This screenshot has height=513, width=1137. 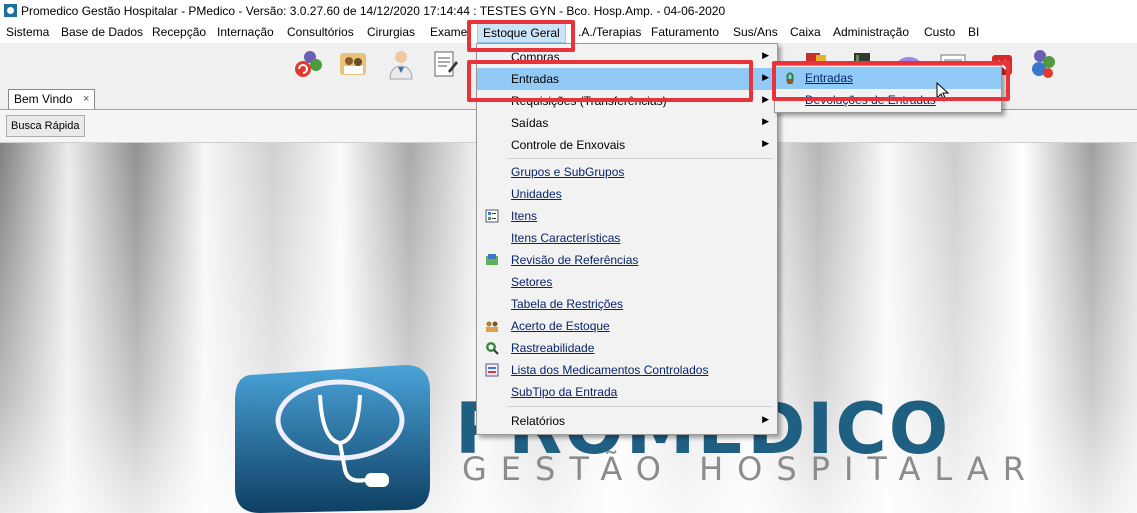 I want to click on quick-search-button: Busca Rápida, so click(x=45, y=126).